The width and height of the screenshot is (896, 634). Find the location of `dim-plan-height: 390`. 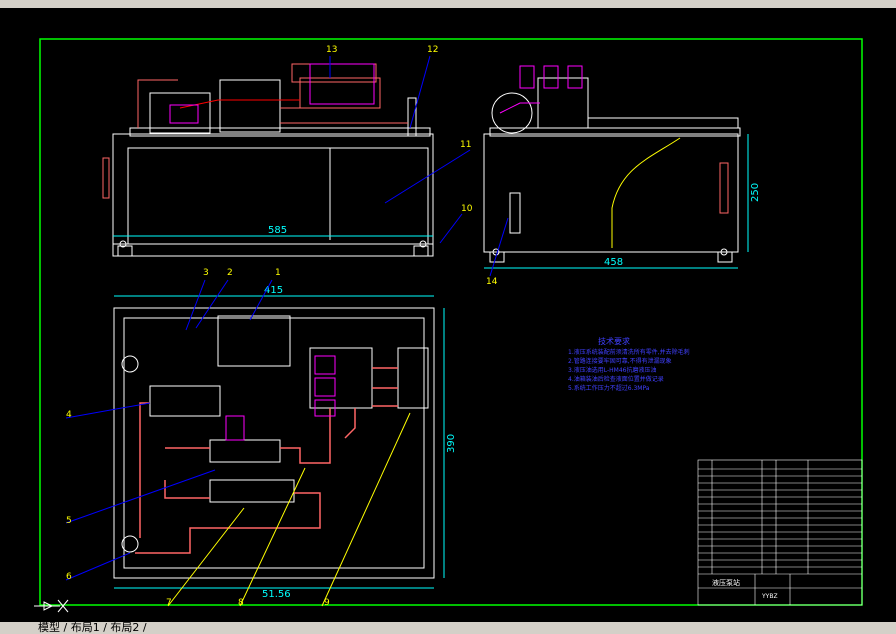

dim-plan-height: 390 is located at coordinates (451, 443).